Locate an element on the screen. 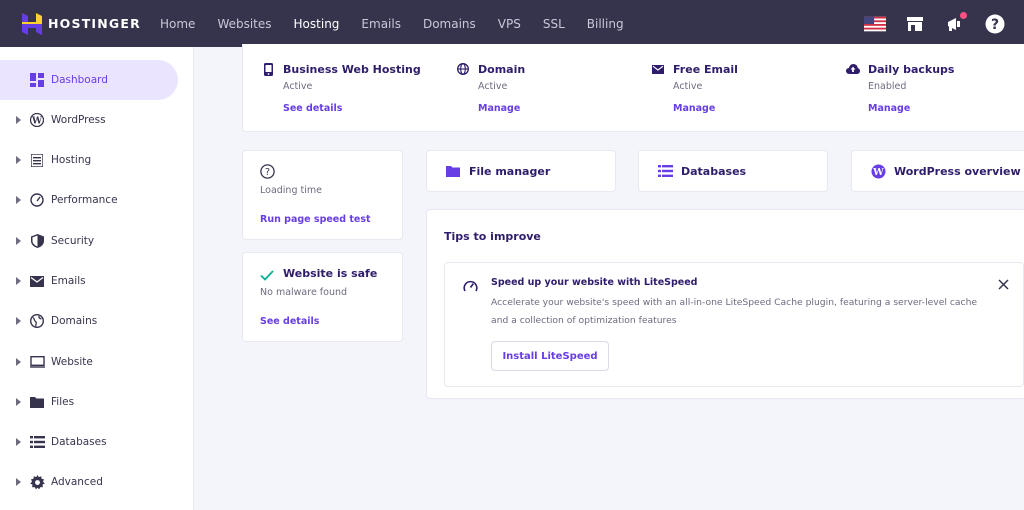 This screenshot has width=1024, height=510. sidebar-item-advanced: Advanced is located at coordinates (97, 482).